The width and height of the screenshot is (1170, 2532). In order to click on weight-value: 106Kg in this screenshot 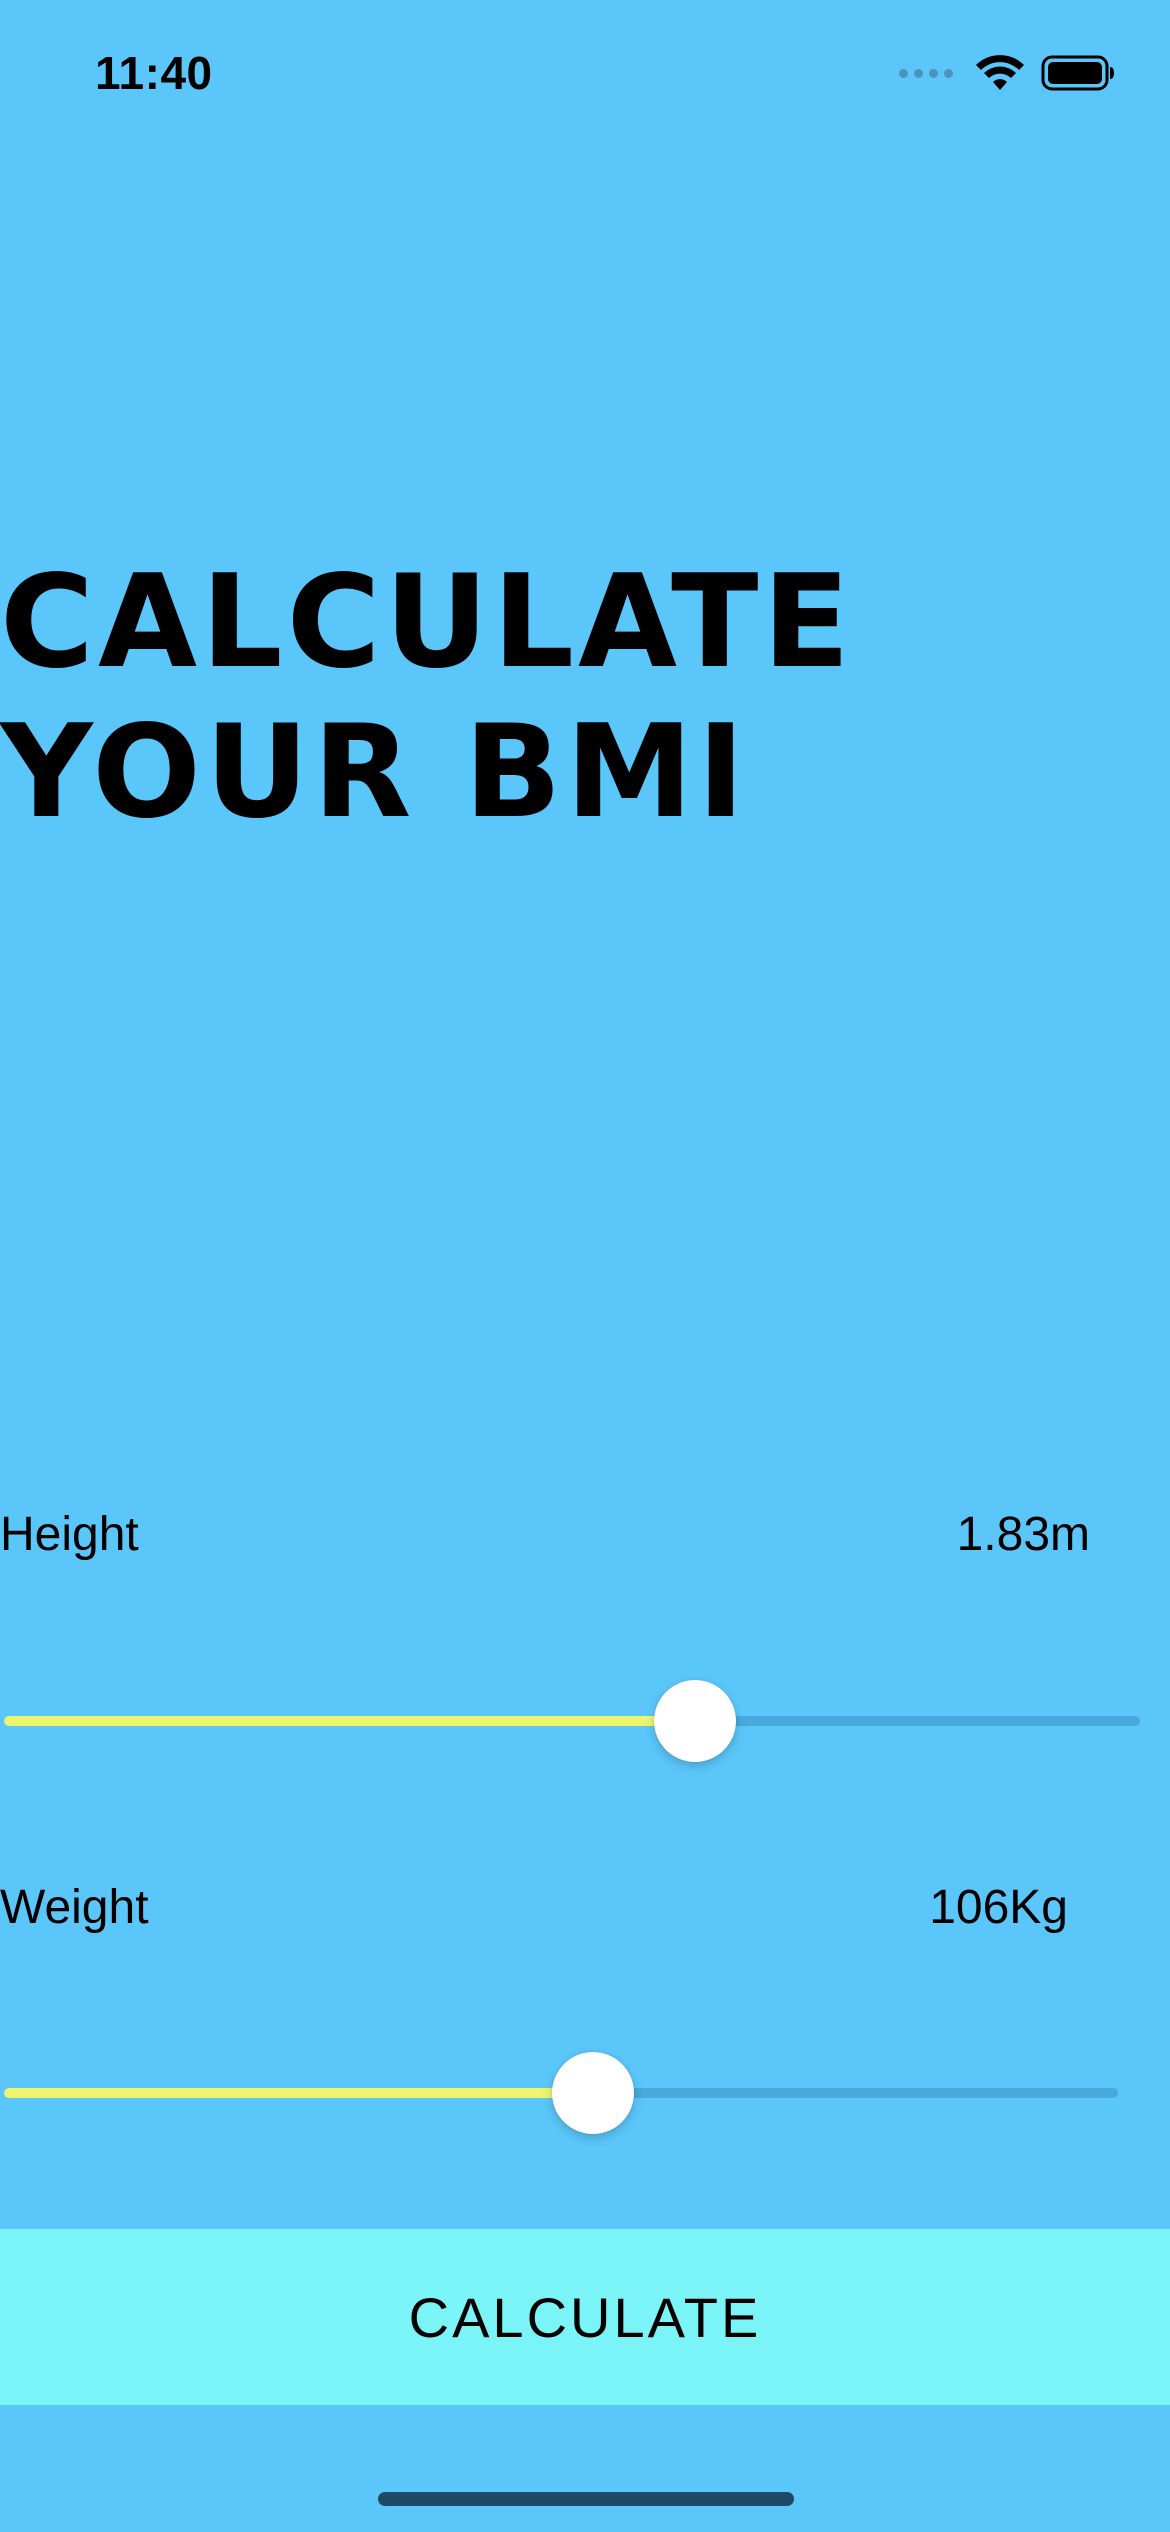, I will do `click(998, 1907)`.